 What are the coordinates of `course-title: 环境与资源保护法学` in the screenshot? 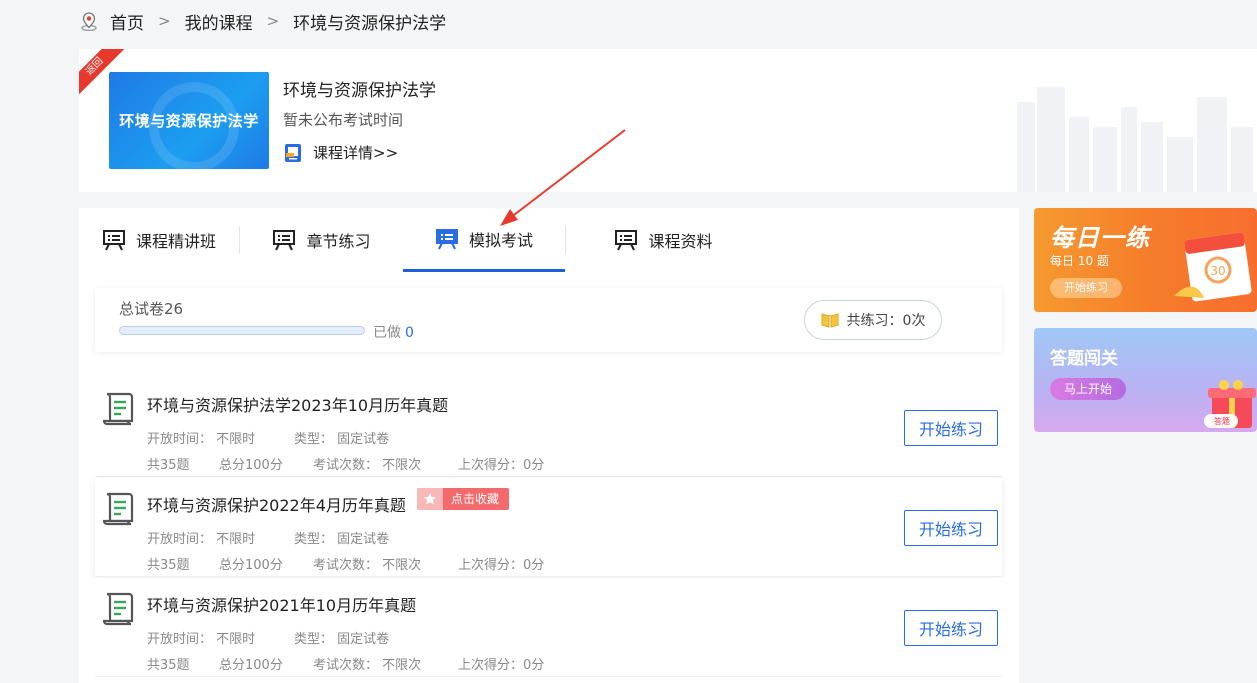 It's located at (359, 91).